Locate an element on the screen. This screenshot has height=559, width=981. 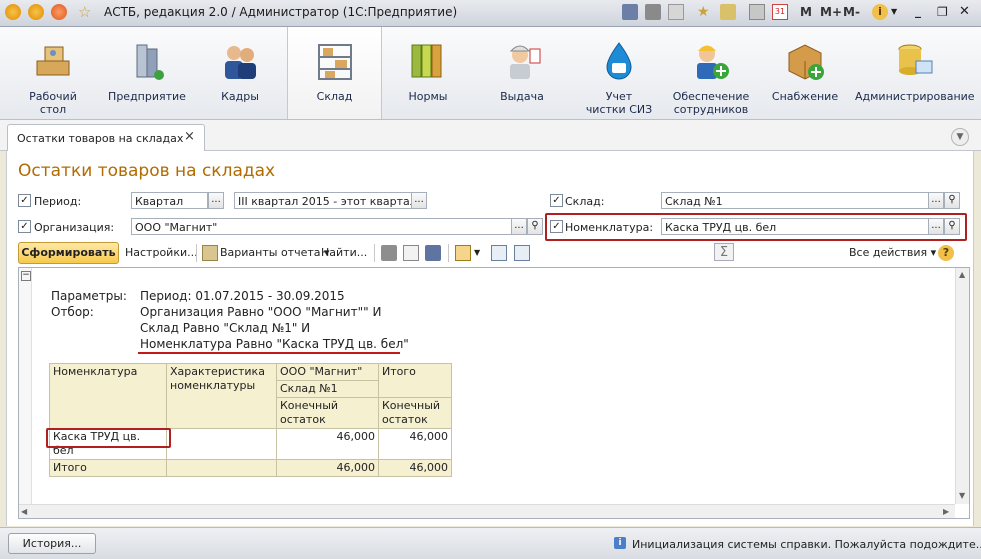
mail-icon is located at coordinates (463, 253).